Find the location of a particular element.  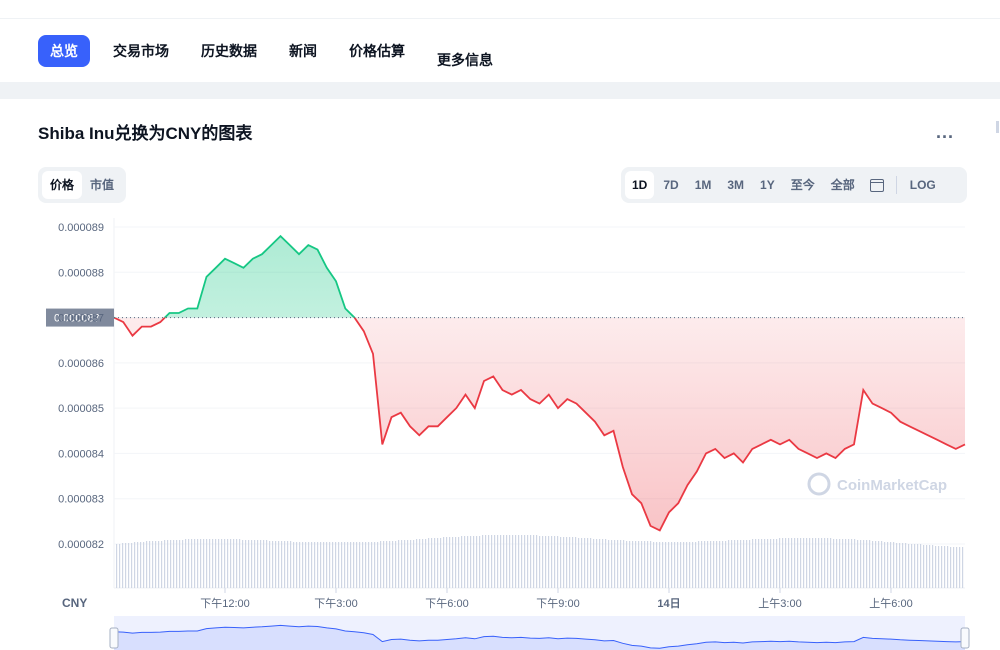

navigator-handle-right is located at coordinates (965, 638).